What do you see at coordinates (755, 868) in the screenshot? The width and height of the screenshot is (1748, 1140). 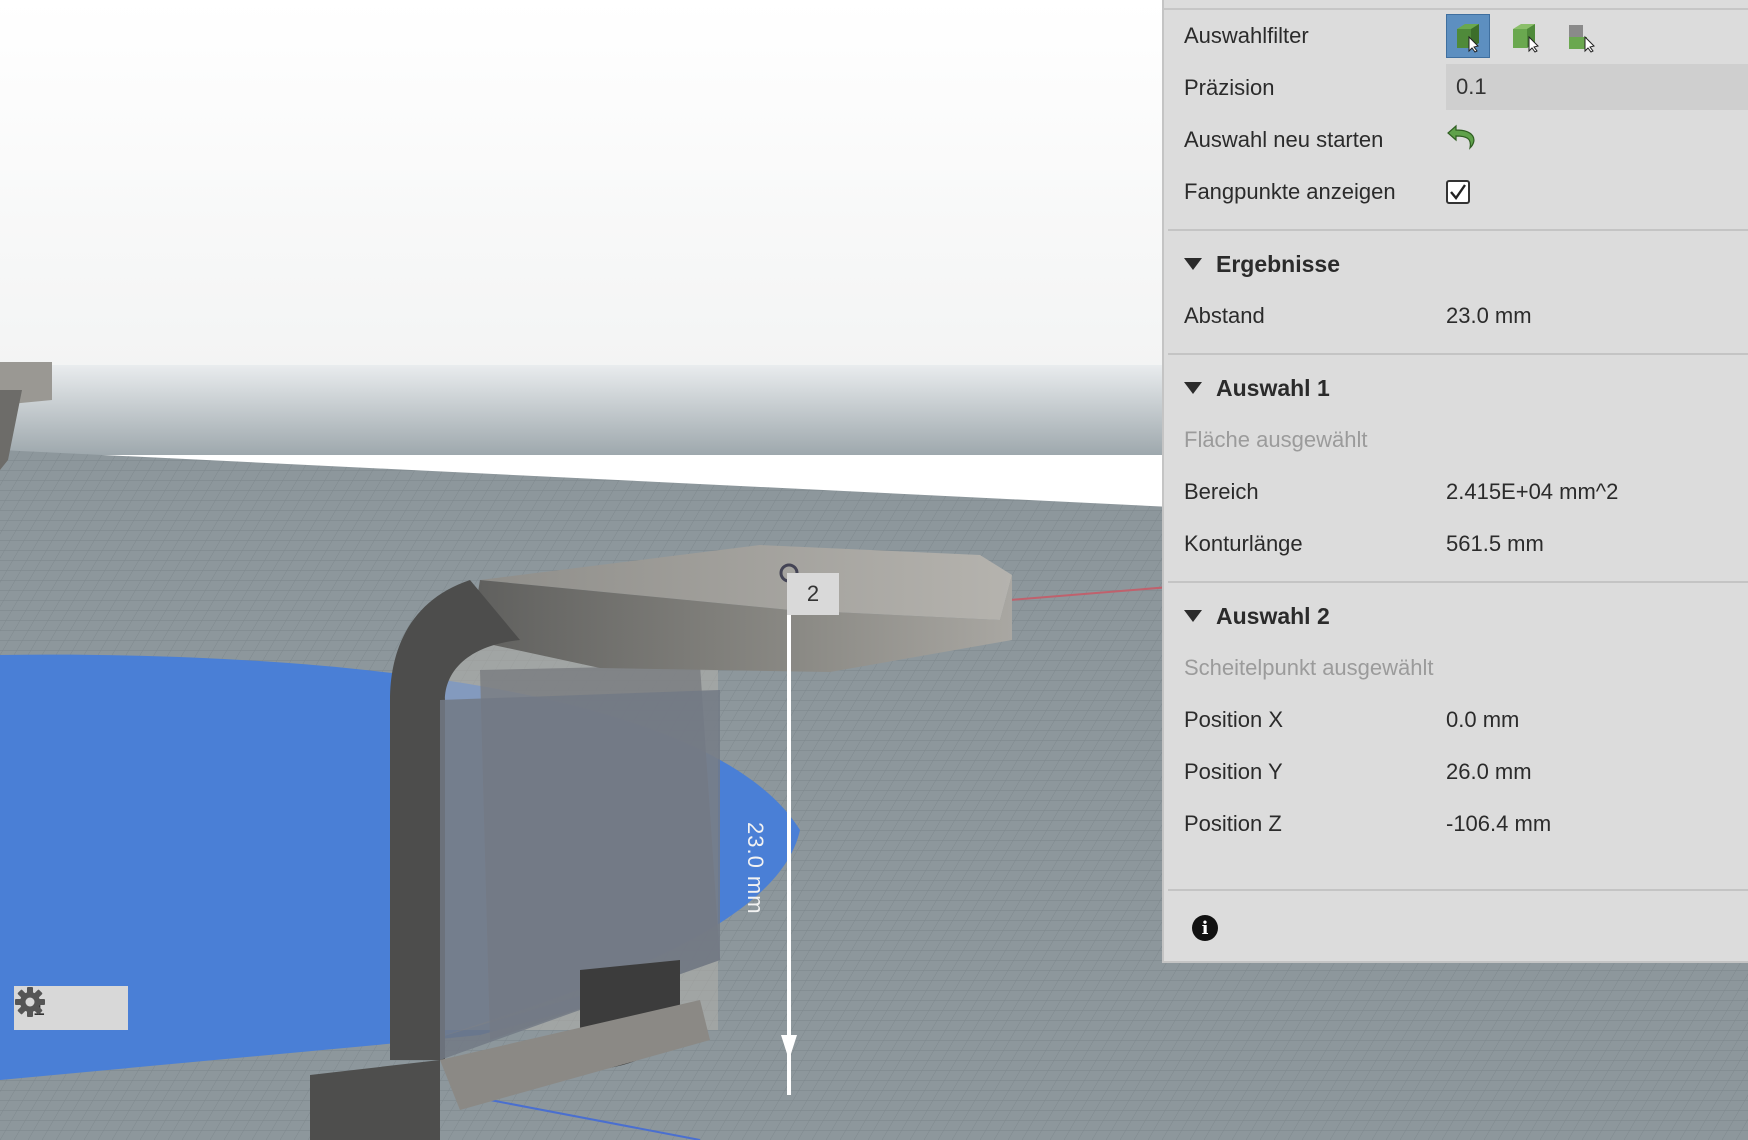 I see `dimension-text: 23.0 mm` at bounding box center [755, 868].